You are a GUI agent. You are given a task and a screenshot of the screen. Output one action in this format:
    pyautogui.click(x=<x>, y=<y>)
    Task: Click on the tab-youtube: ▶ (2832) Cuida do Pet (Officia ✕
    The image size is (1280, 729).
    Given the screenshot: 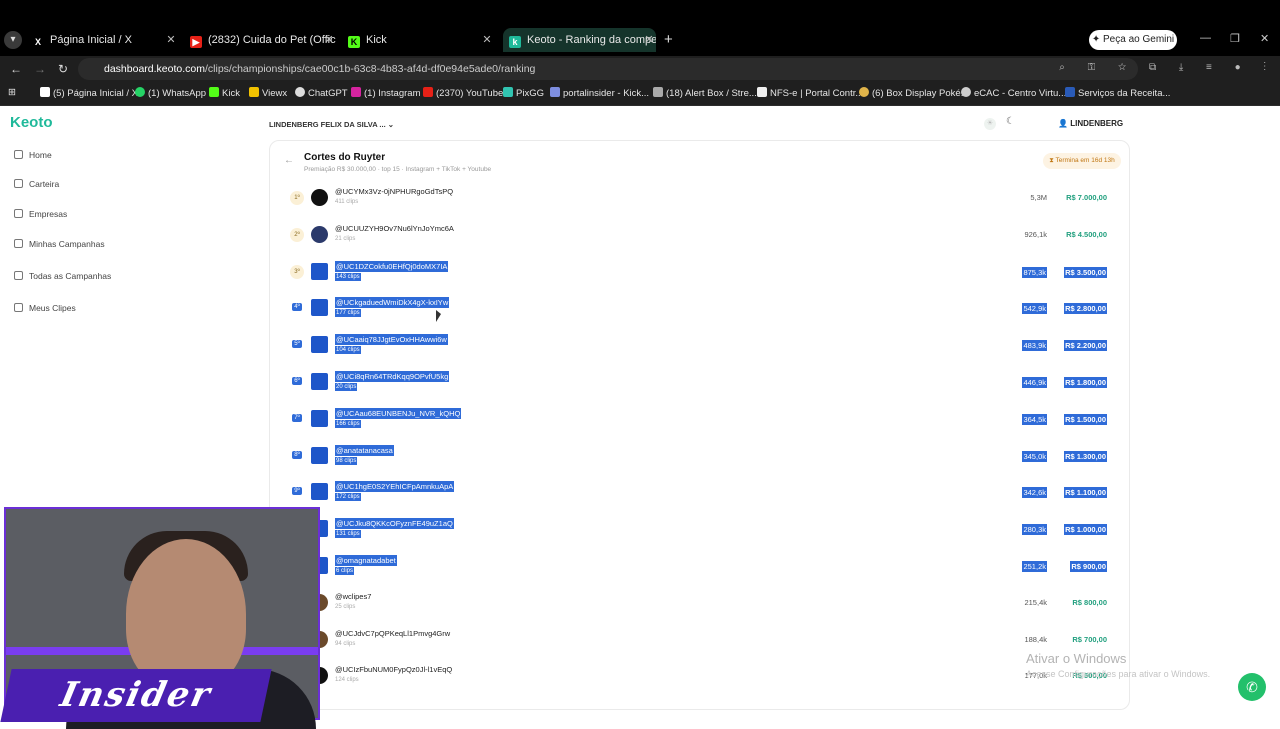 What is the action you would take?
    pyautogui.click(x=263, y=40)
    